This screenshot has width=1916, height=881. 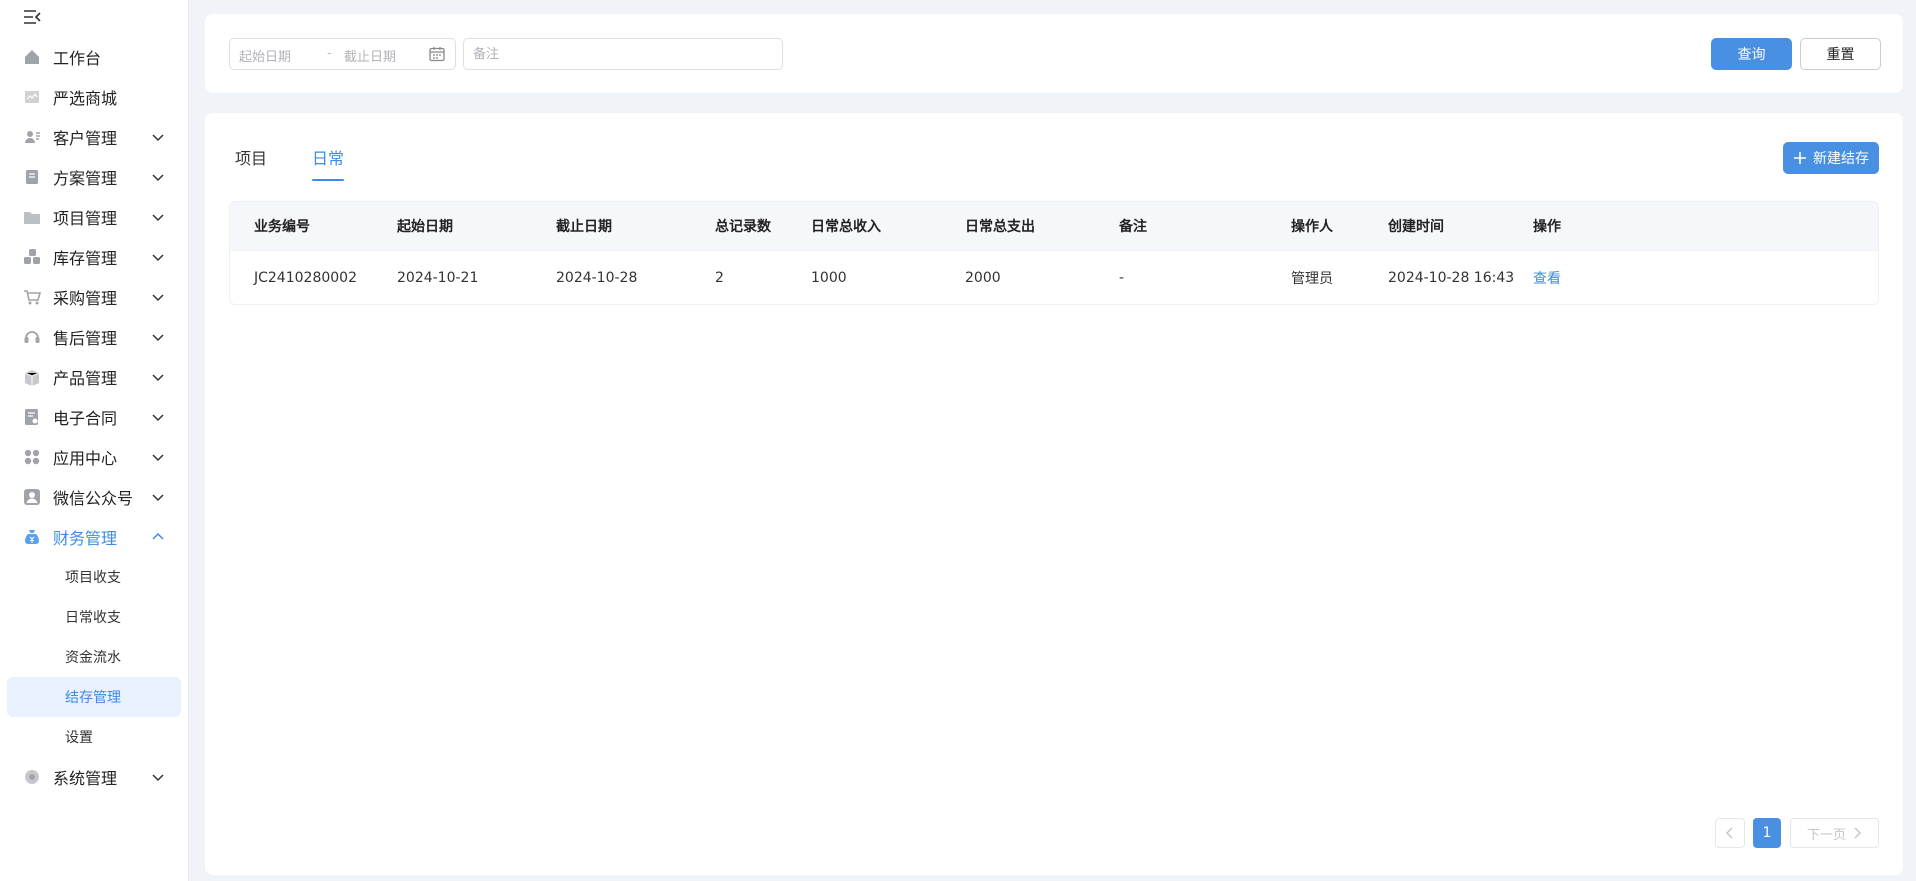 What do you see at coordinates (85, 178) in the screenshot?
I see `sidebar-item-label: 方案管理` at bounding box center [85, 178].